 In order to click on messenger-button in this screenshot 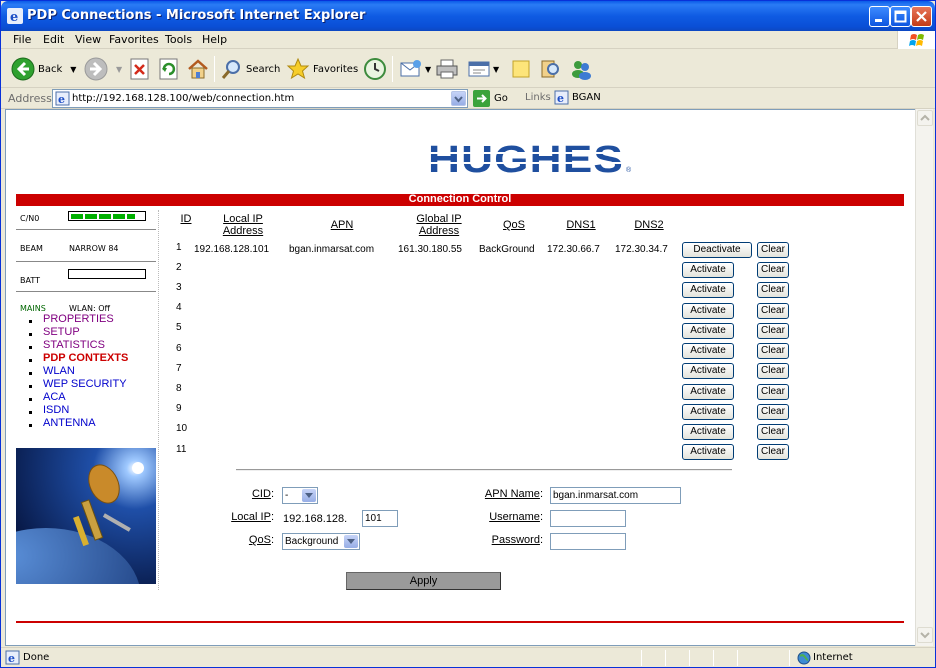, I will do `click(581, 69)`.